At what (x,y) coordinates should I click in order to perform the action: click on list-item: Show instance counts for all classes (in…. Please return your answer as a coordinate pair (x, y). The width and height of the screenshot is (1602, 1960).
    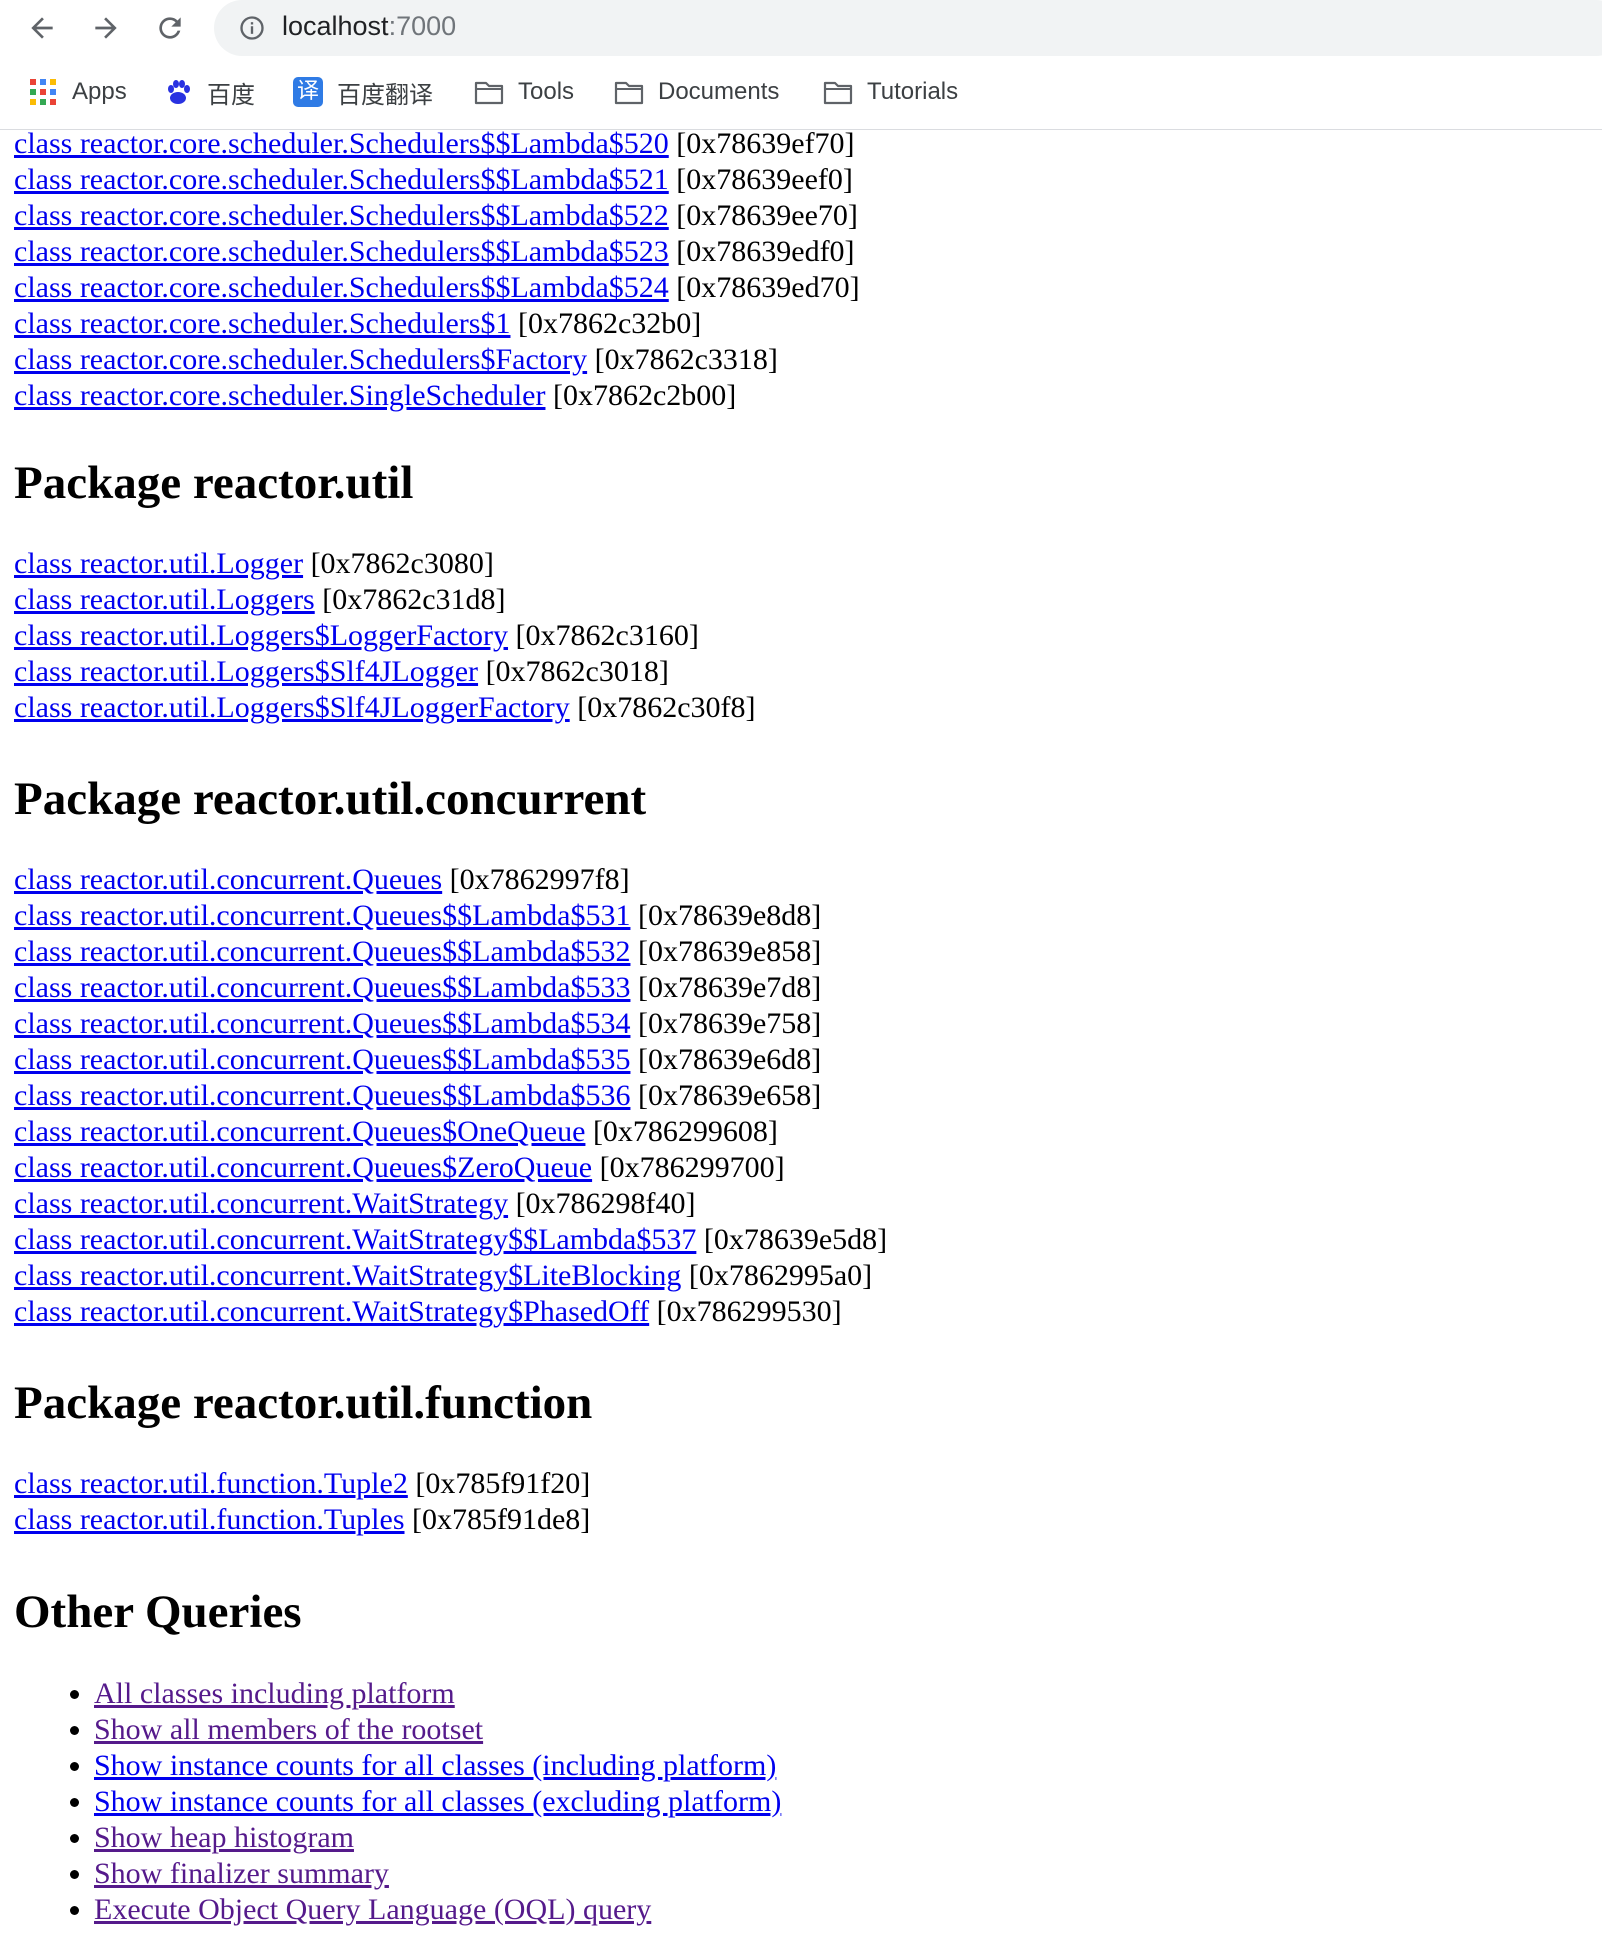
    Looking at the image, I should click on (437, 1766).